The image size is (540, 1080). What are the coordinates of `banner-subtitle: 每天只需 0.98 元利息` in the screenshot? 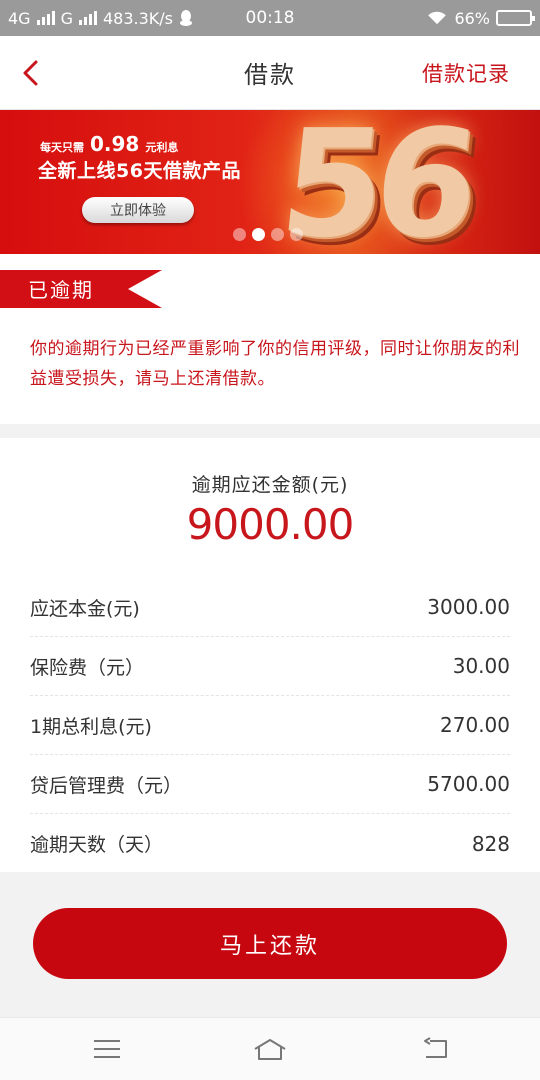 It's located at (109, 144).